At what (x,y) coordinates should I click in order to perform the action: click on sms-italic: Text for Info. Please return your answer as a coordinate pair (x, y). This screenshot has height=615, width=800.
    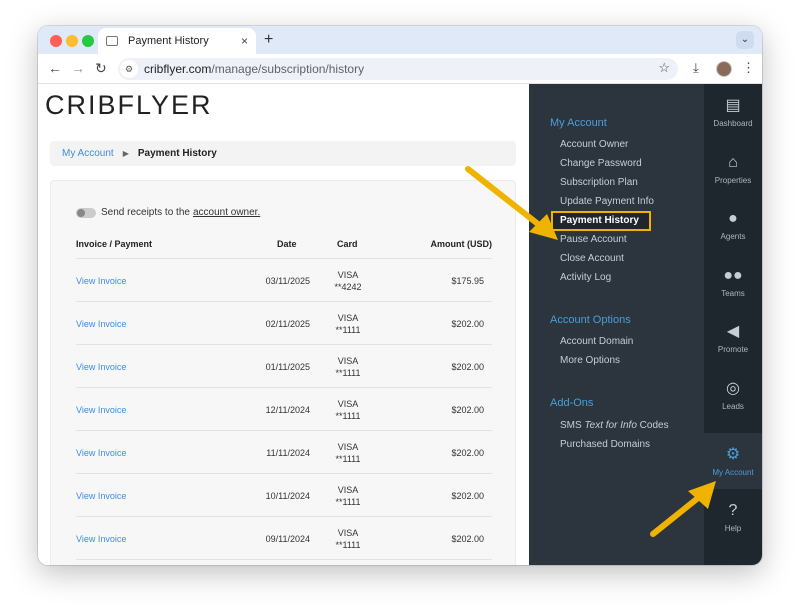
    Looking at the image, I should click on (610, 425).